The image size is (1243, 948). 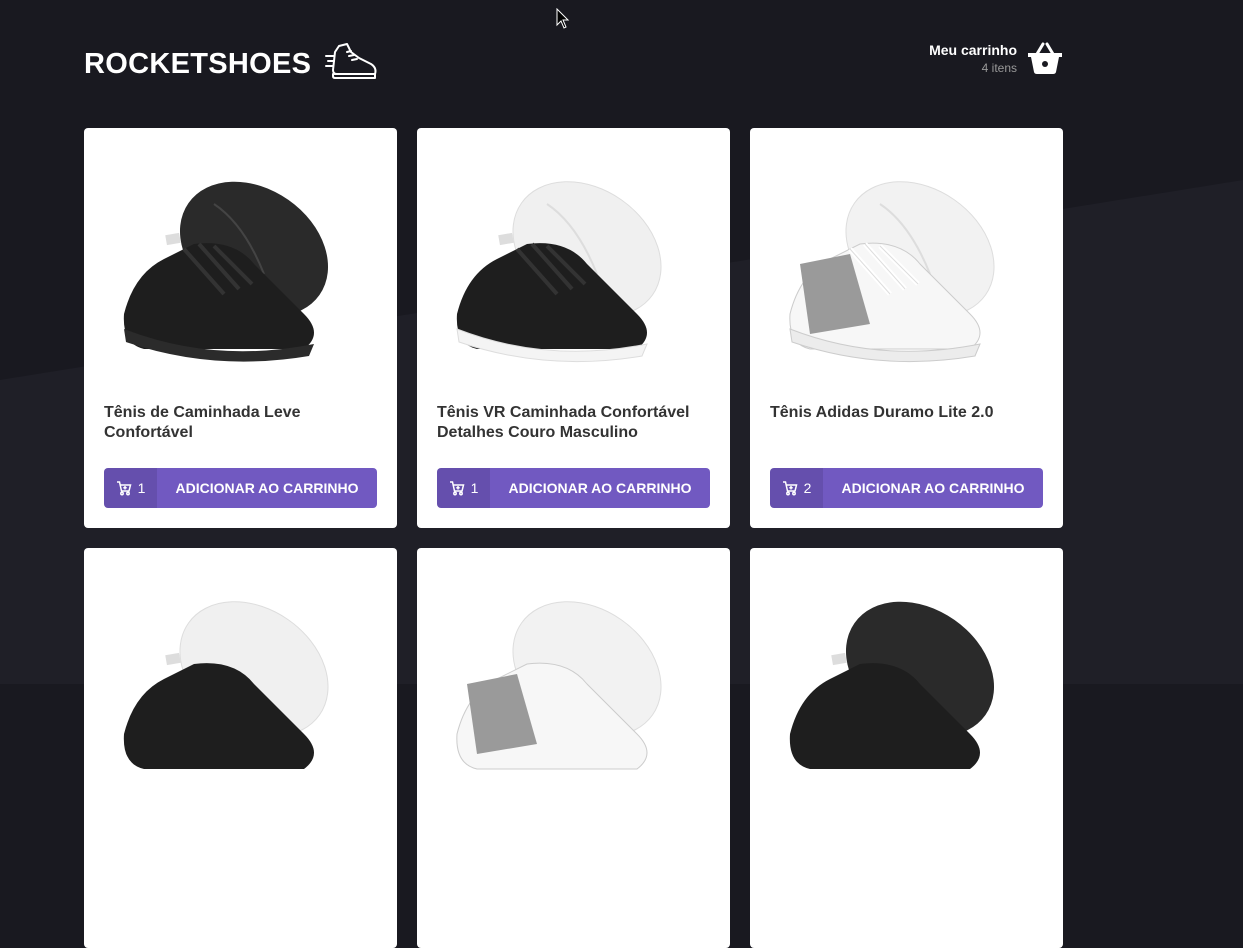 I want to click on cart-item-count: 4 itens, so click(x=999, y=67).